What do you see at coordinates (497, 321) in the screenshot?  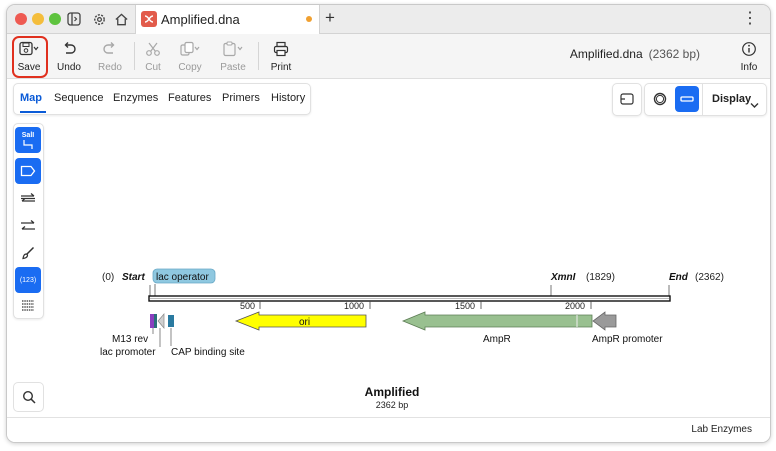 I see `ampr-feature` at bounding box center [497, 321].